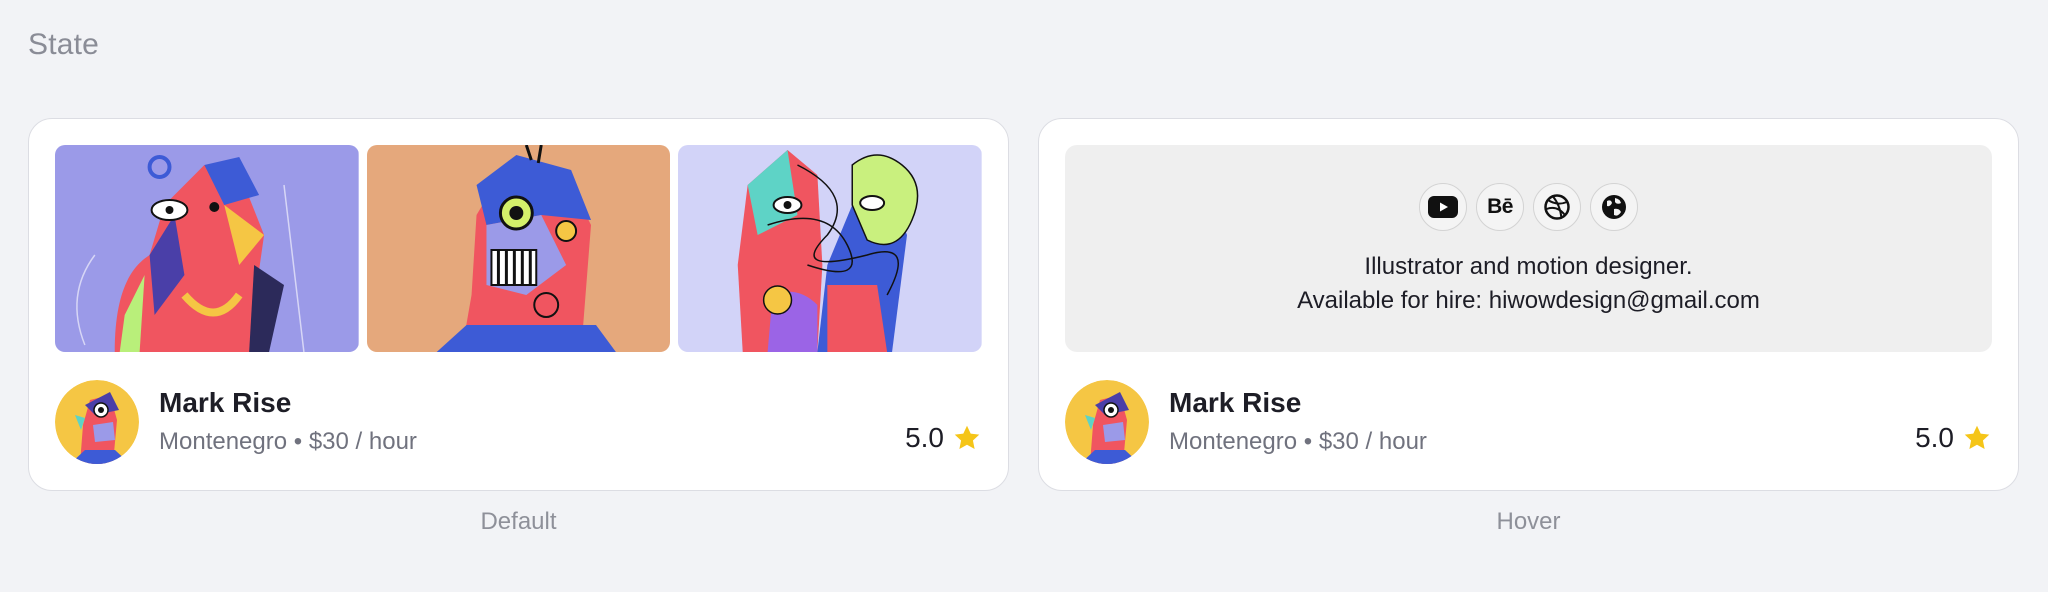  I want to click on bio-line-1: Illustrator and motion designer., so click(1528, 266).